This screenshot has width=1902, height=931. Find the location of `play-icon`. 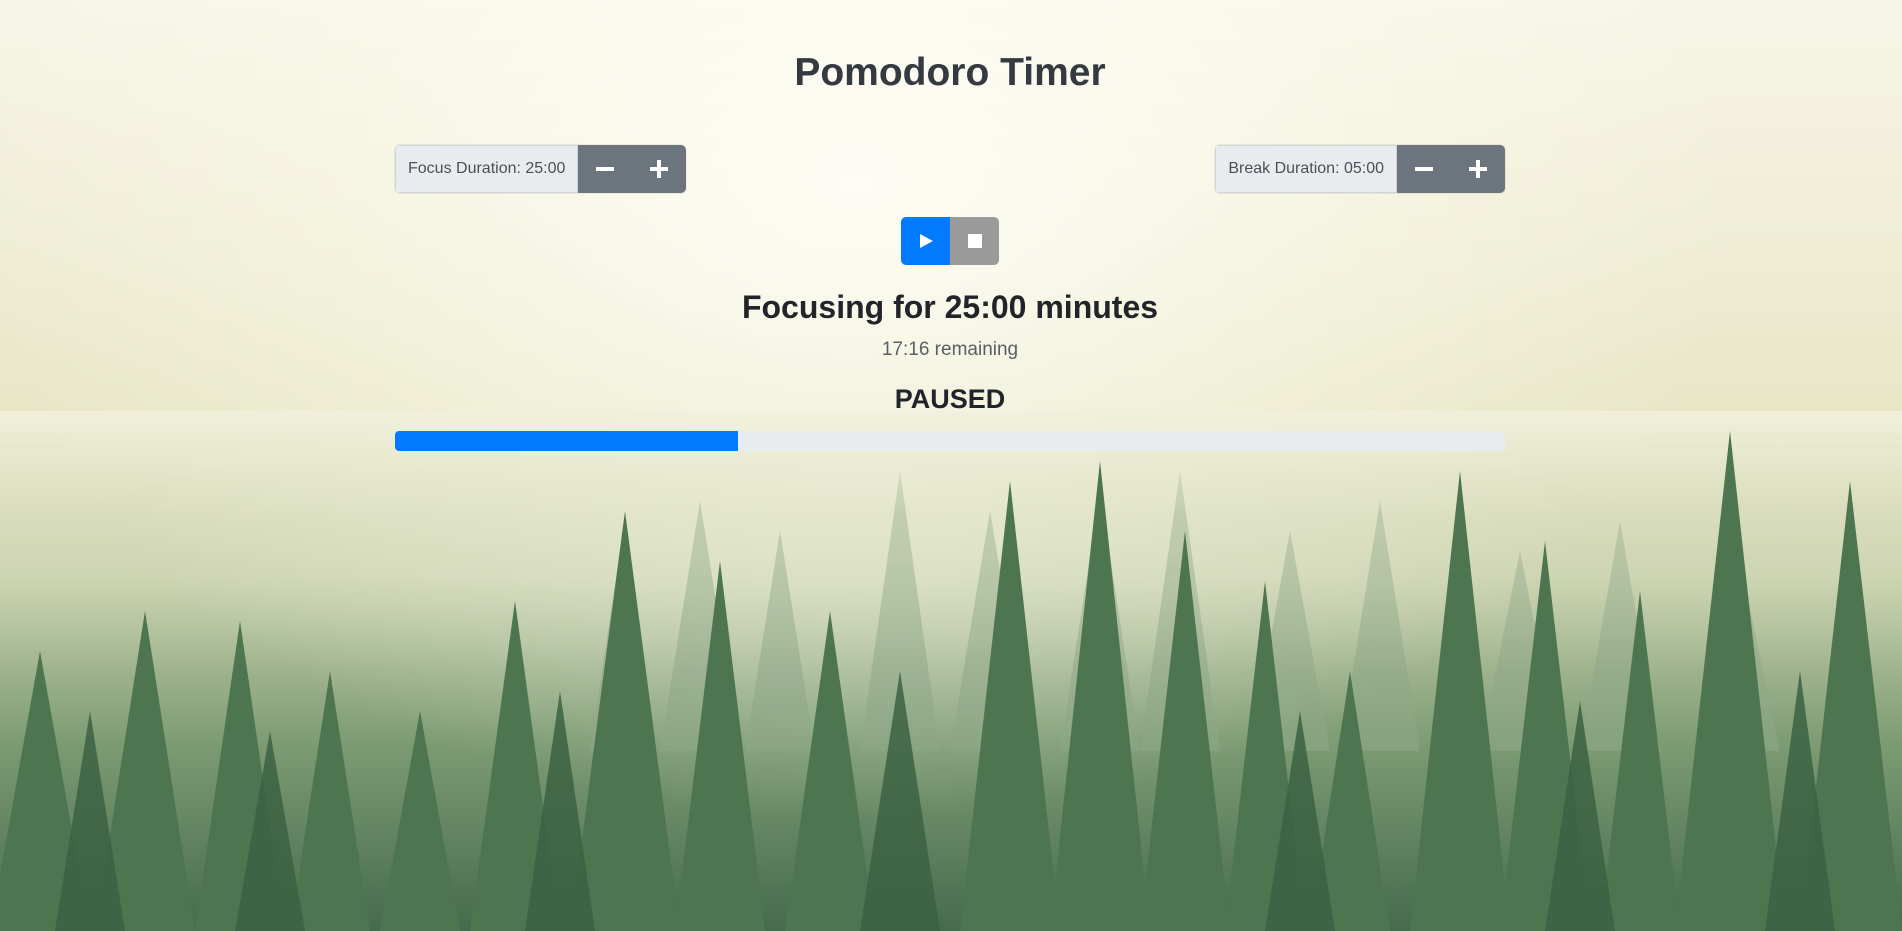

play-icon is located at coordinates (926, 241).